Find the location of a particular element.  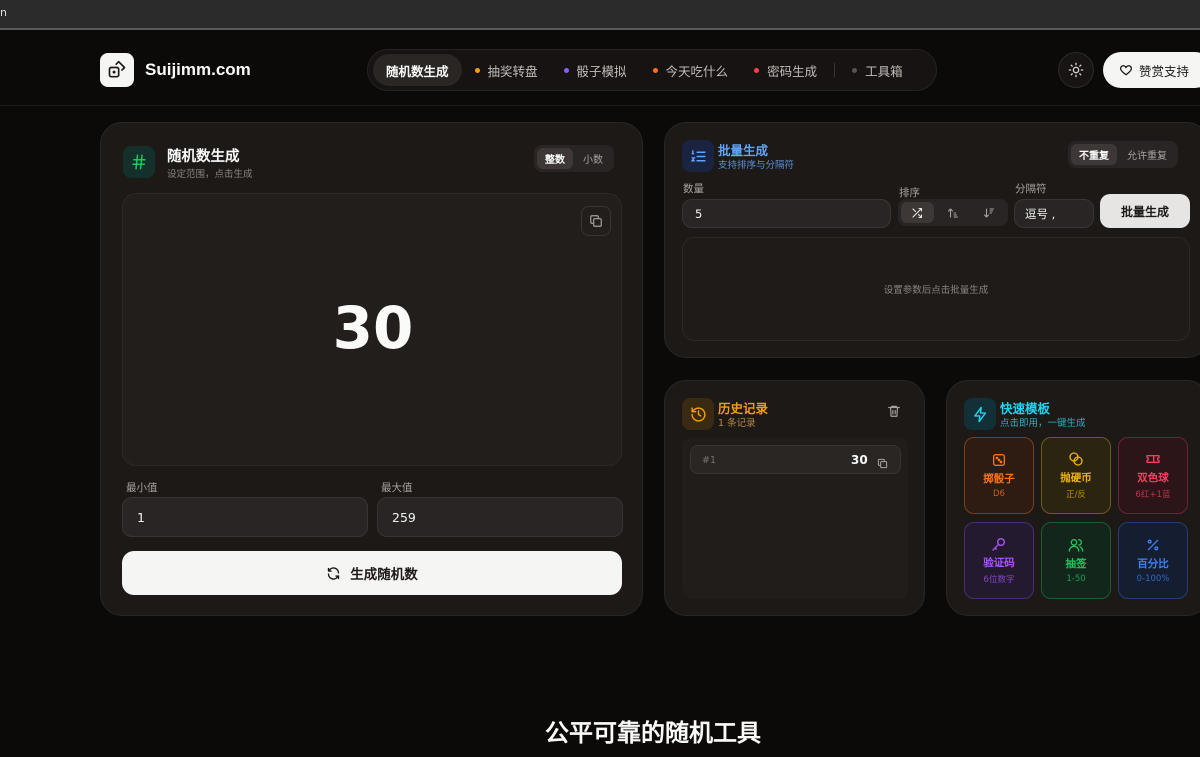

mode-integer-option: 整数 is located at coordinates (555, 158).